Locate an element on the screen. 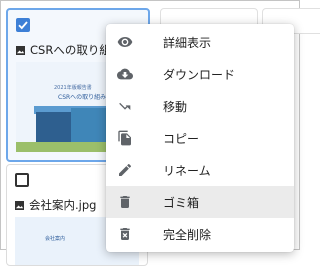  menu-item-download: ダウンロード is located at coordinates (200, 74).